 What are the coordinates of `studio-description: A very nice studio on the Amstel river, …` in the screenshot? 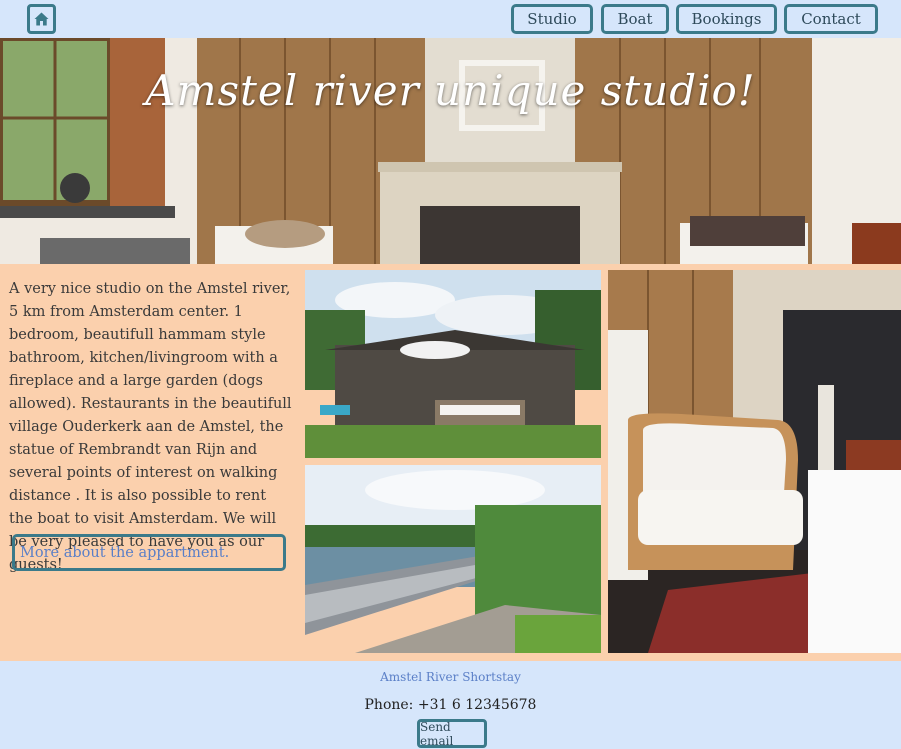 It's located at (150, 427).